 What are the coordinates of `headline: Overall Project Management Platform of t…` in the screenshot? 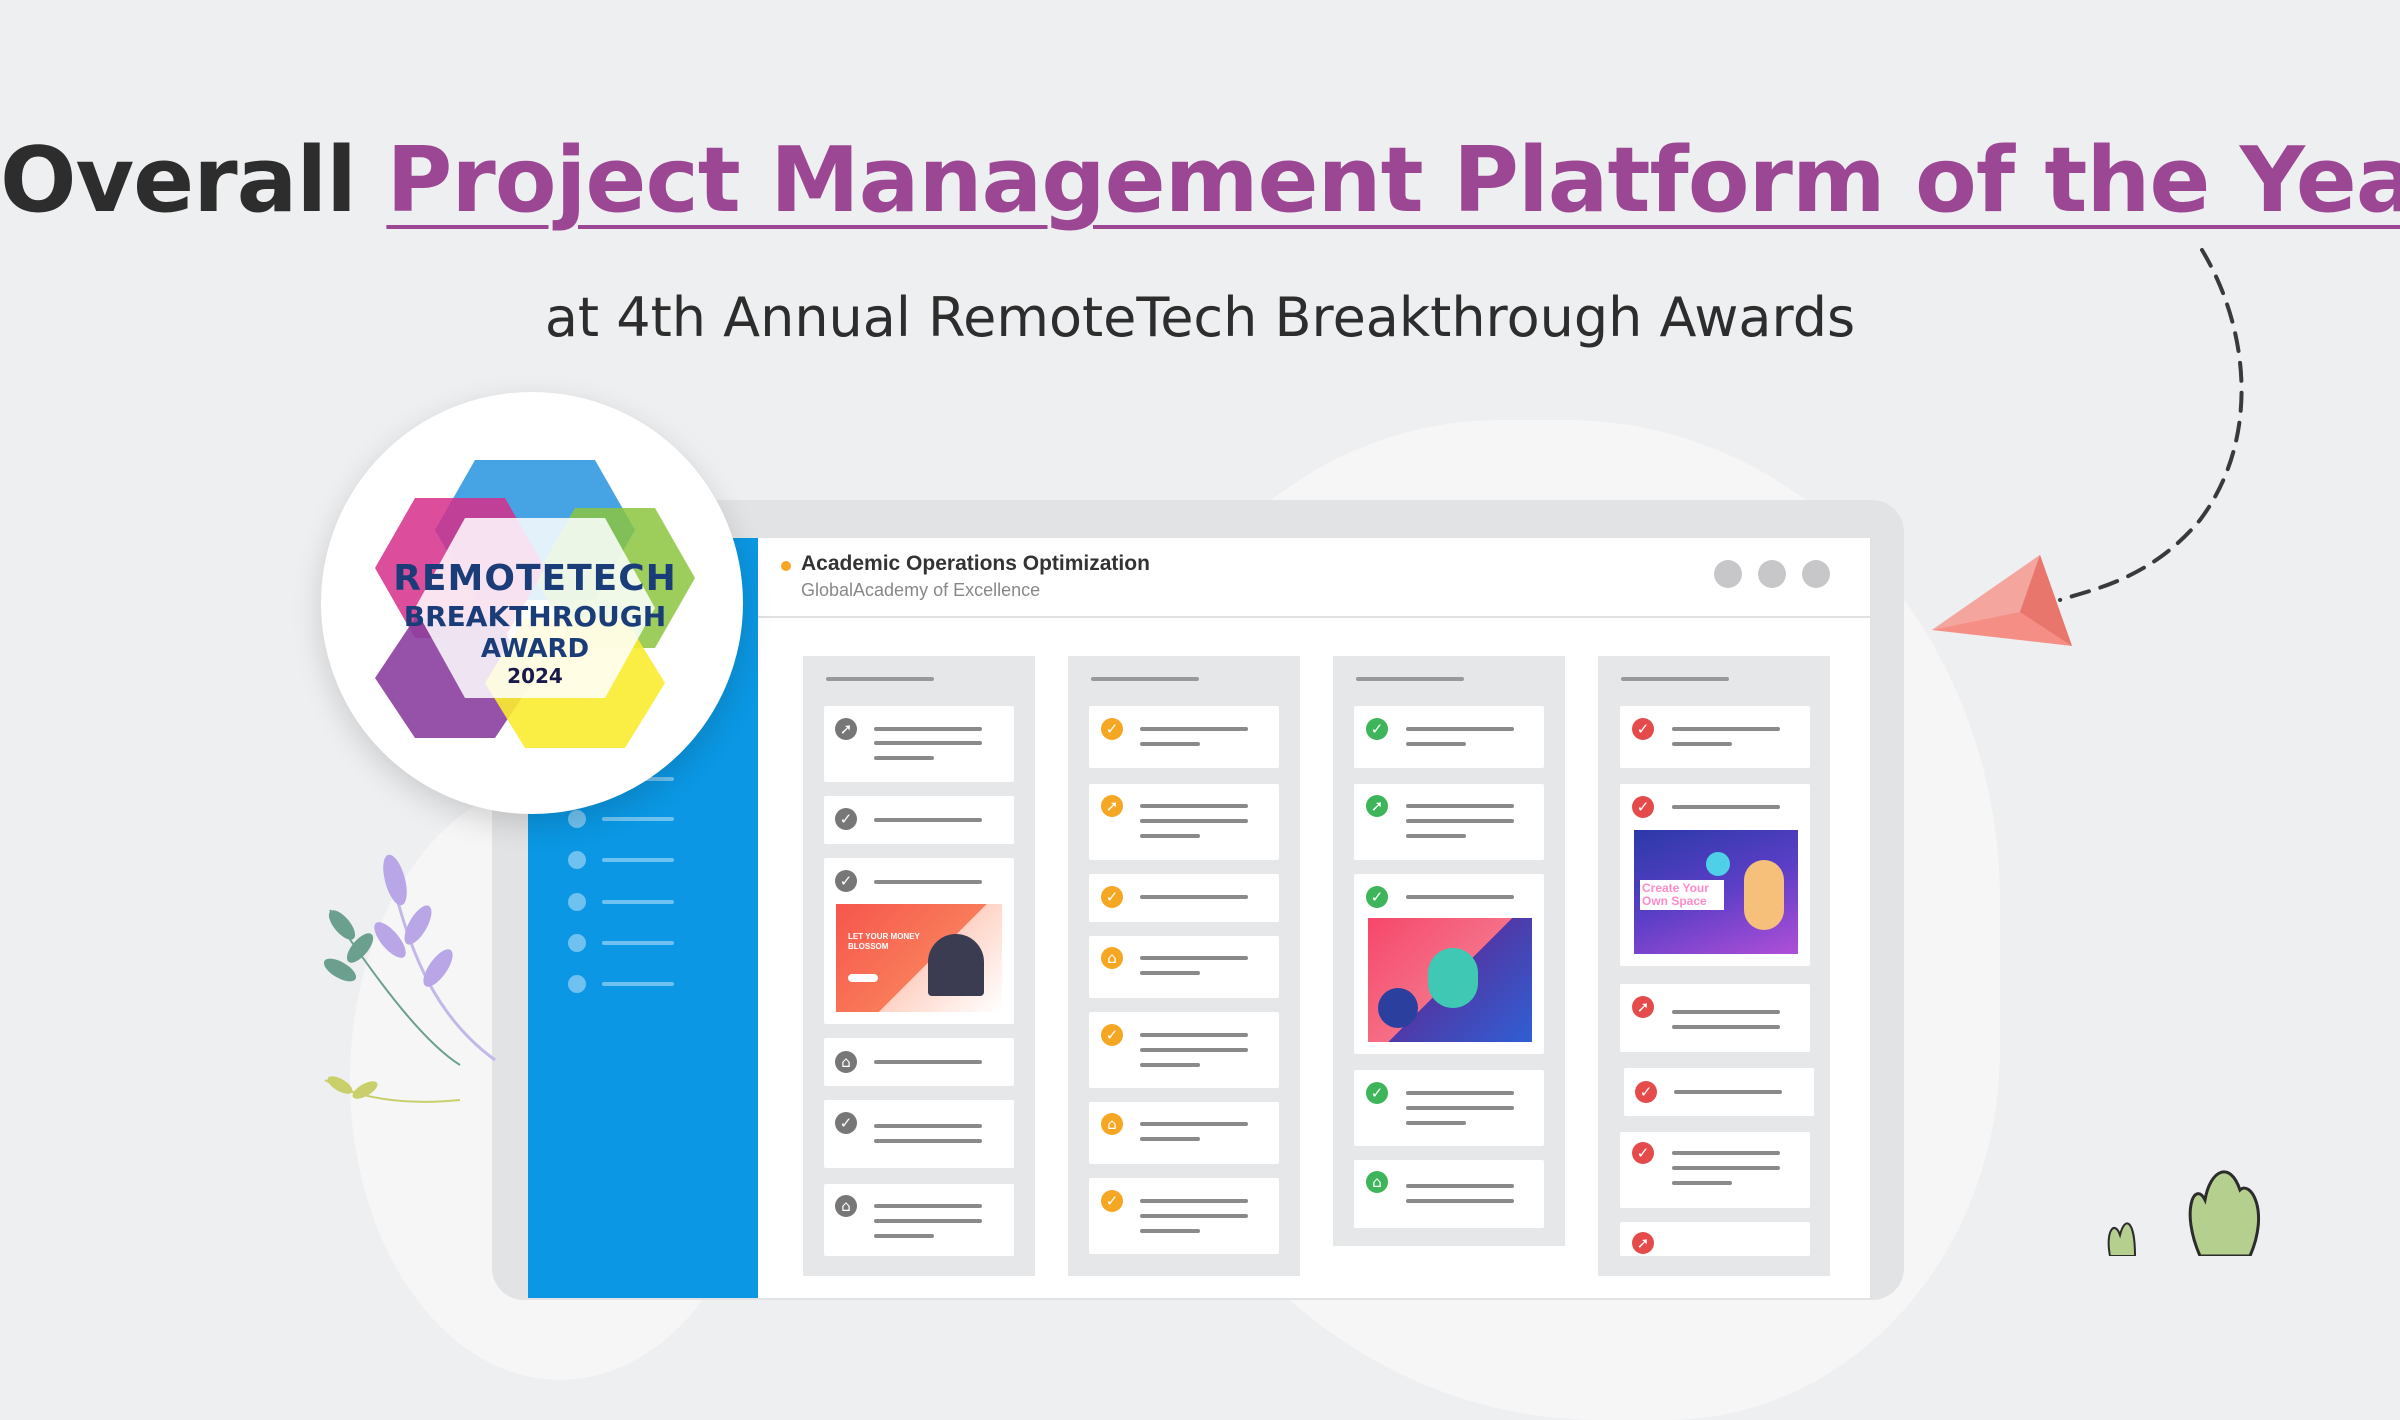 It's located at (1200, 180).